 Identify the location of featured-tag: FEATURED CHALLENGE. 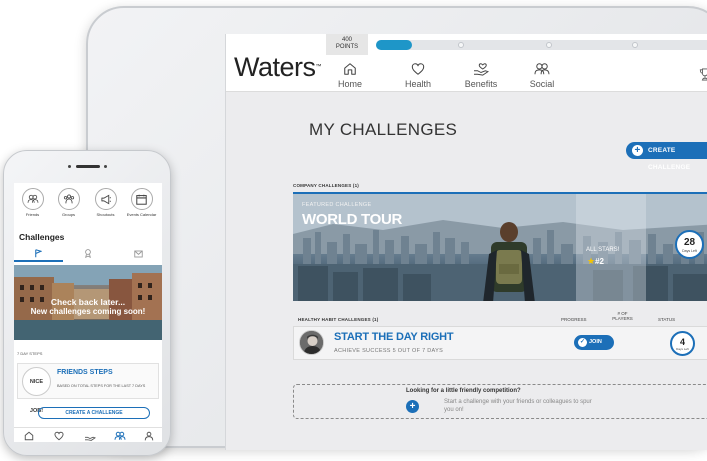
(337, 205).